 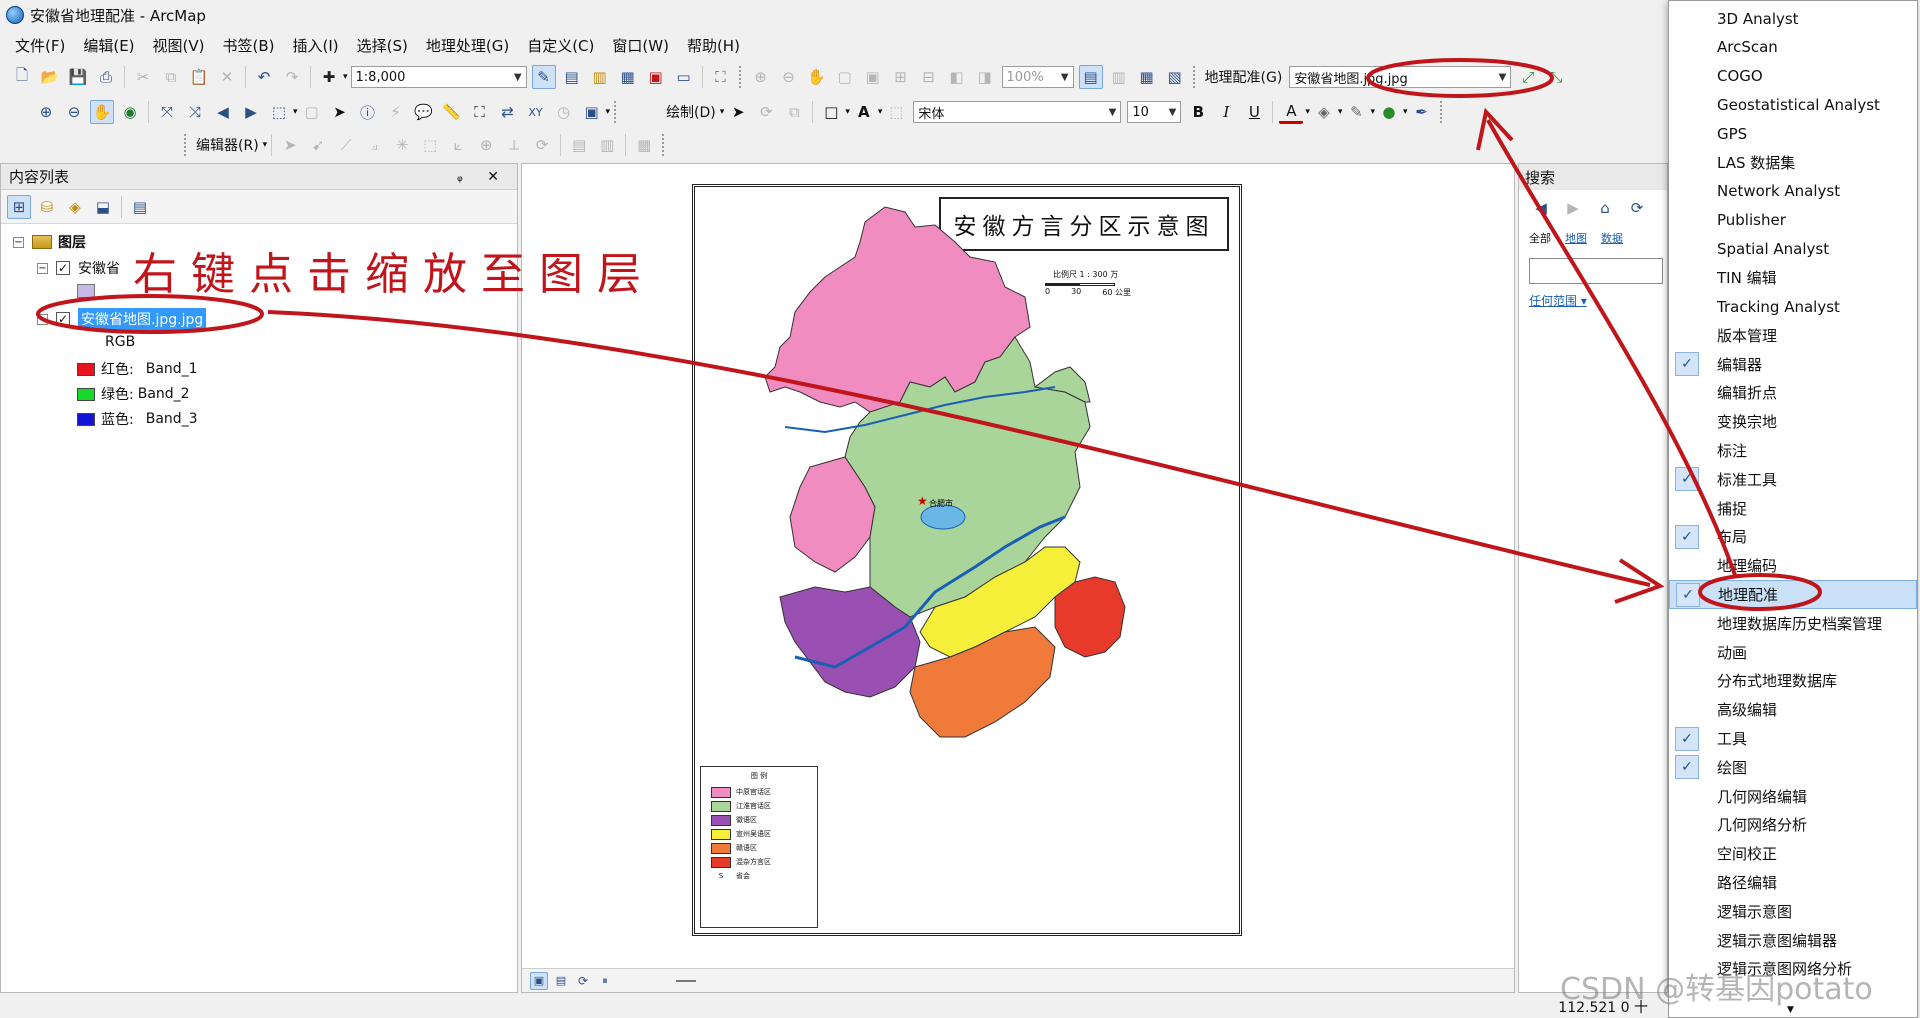 What do you see at coordinates (167, 112) in the screenshot?
I see `fixed-zoom-in-icon: ⤧` at bounding box center [167, 112].